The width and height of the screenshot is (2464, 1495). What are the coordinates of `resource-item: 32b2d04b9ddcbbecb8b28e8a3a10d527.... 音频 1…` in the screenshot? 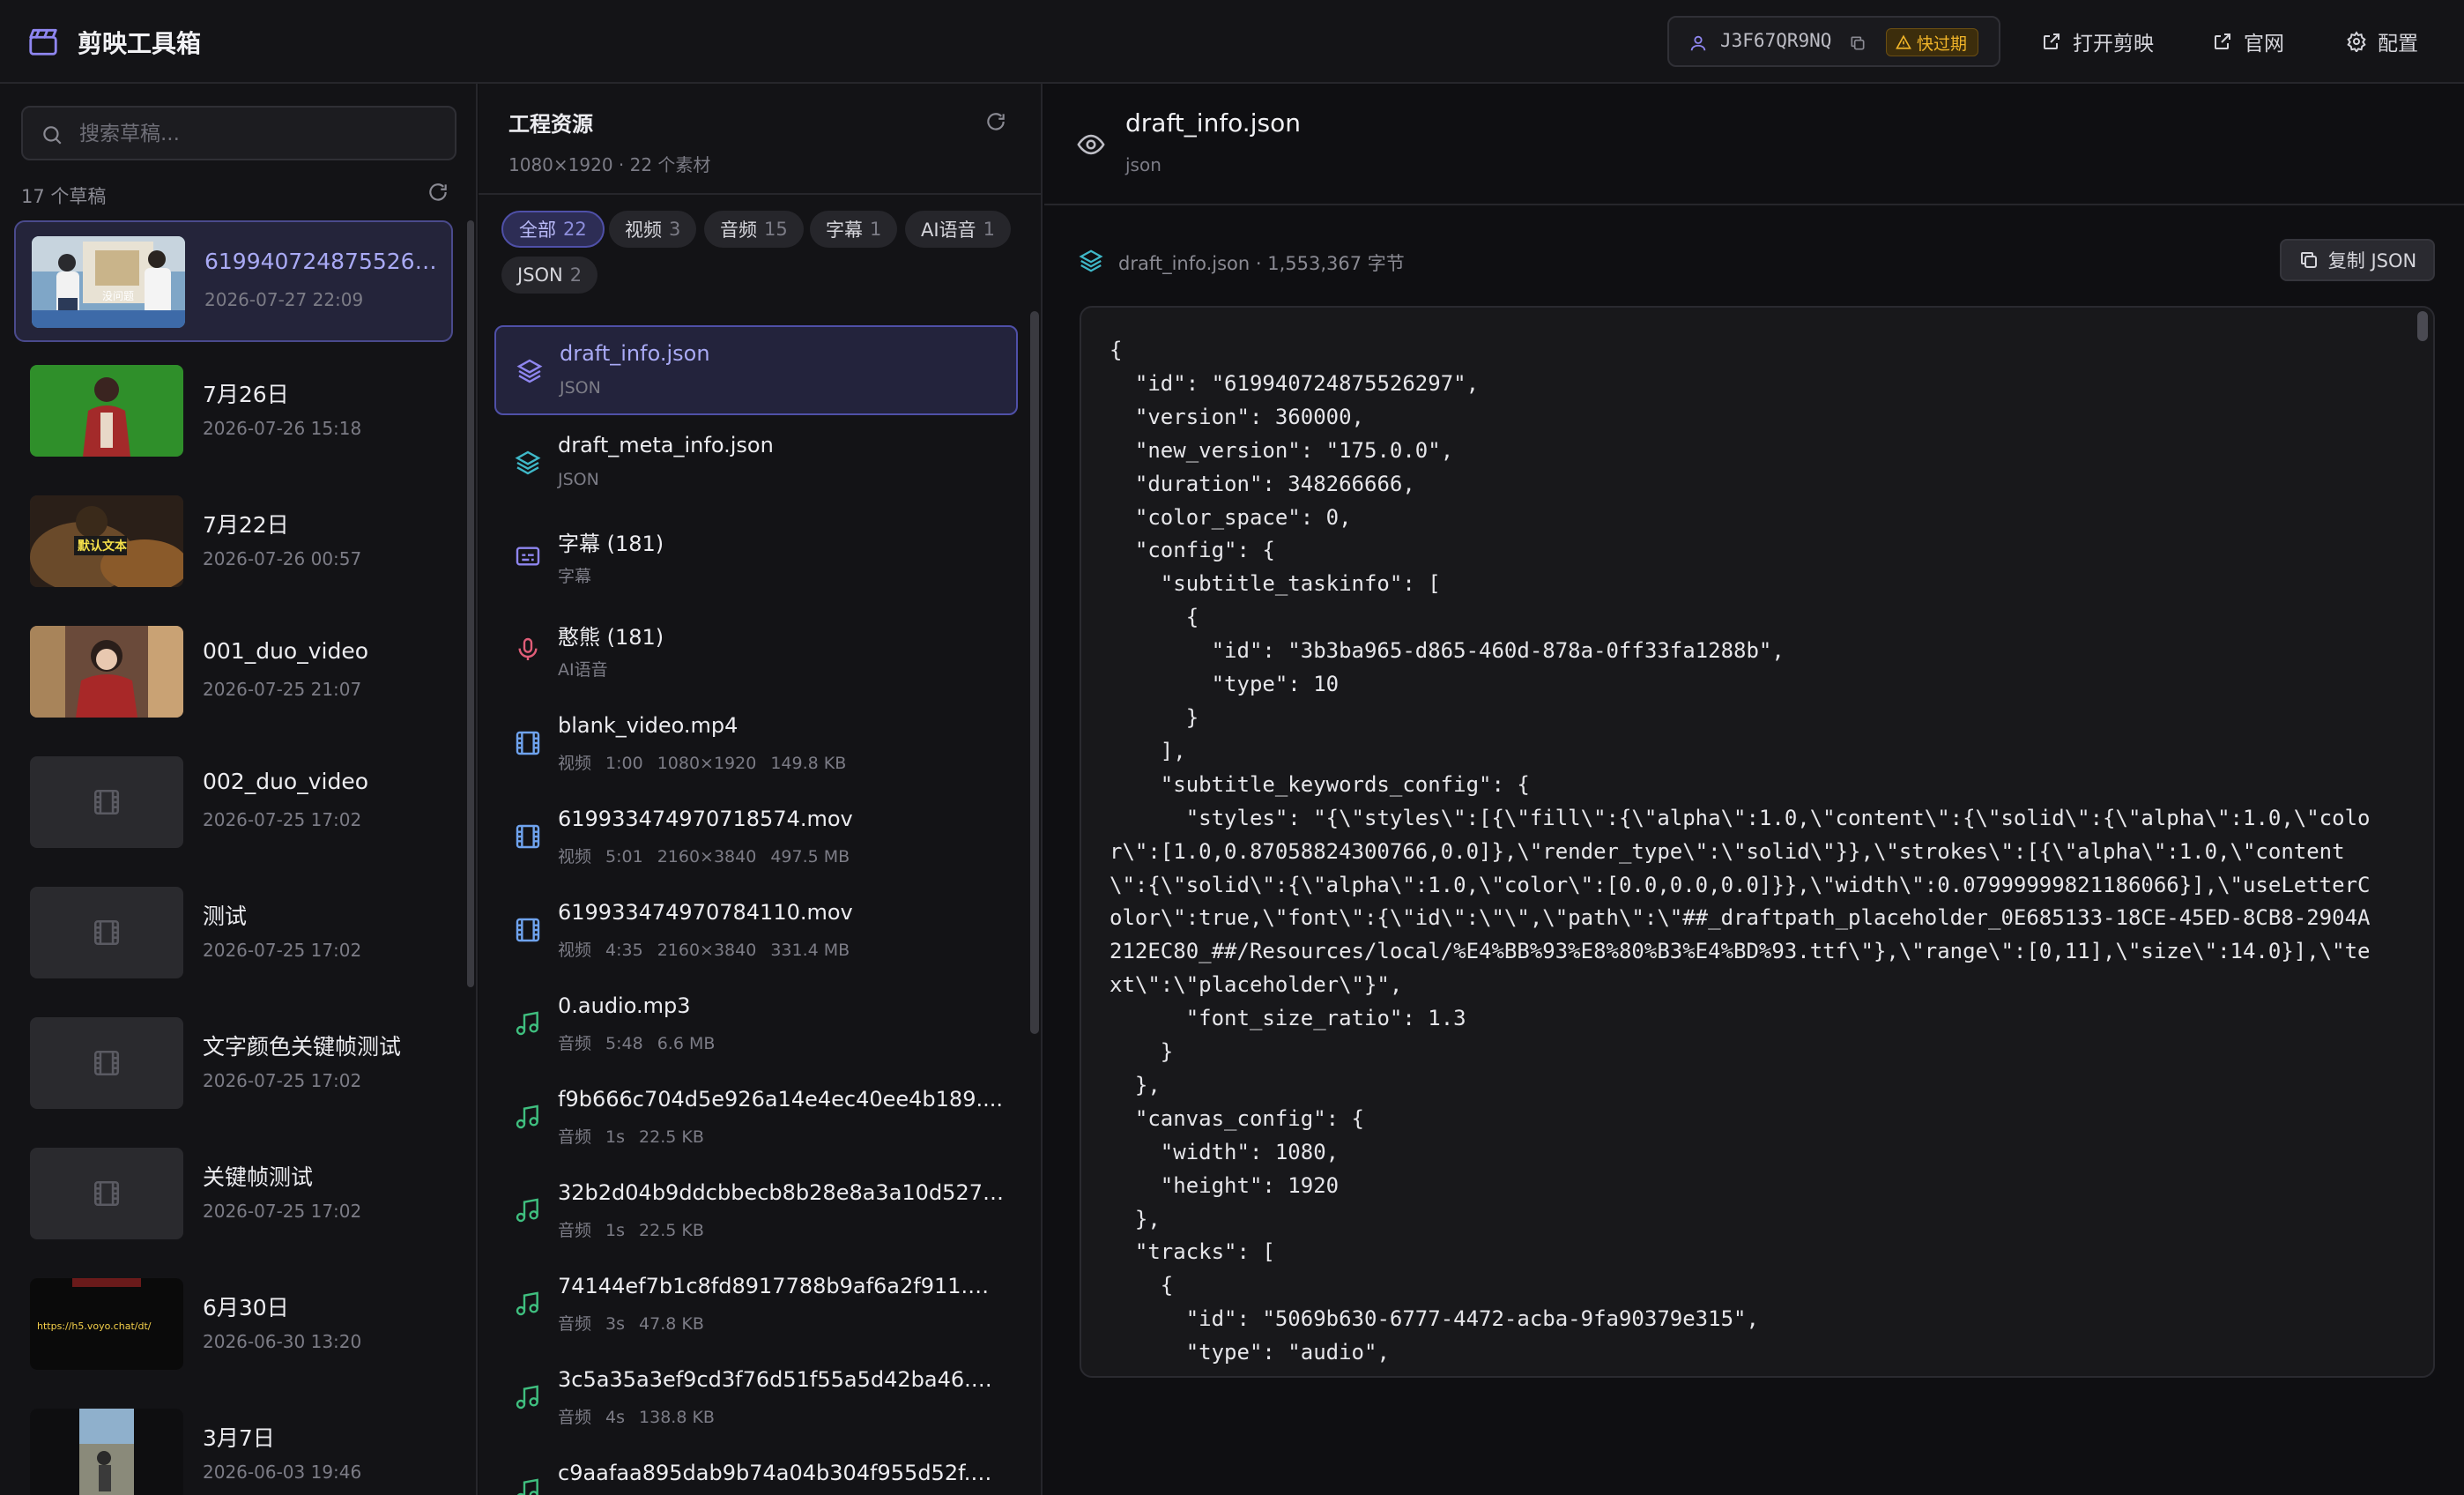 It's located at (756, 1211).